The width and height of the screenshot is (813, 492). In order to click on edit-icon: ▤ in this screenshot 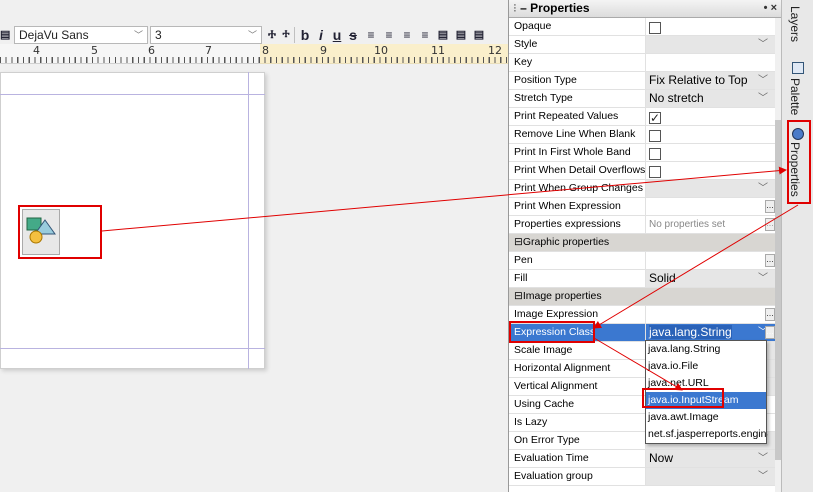, I will do `click(5, 35)`.